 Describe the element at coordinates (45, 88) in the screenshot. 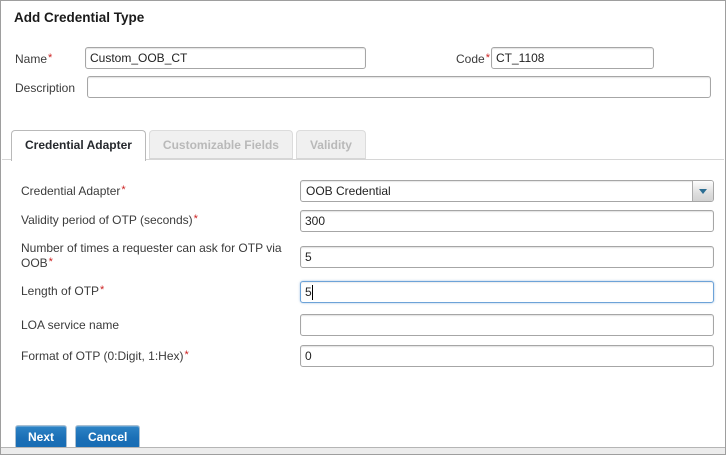

I see `description-label: Description` at that location.